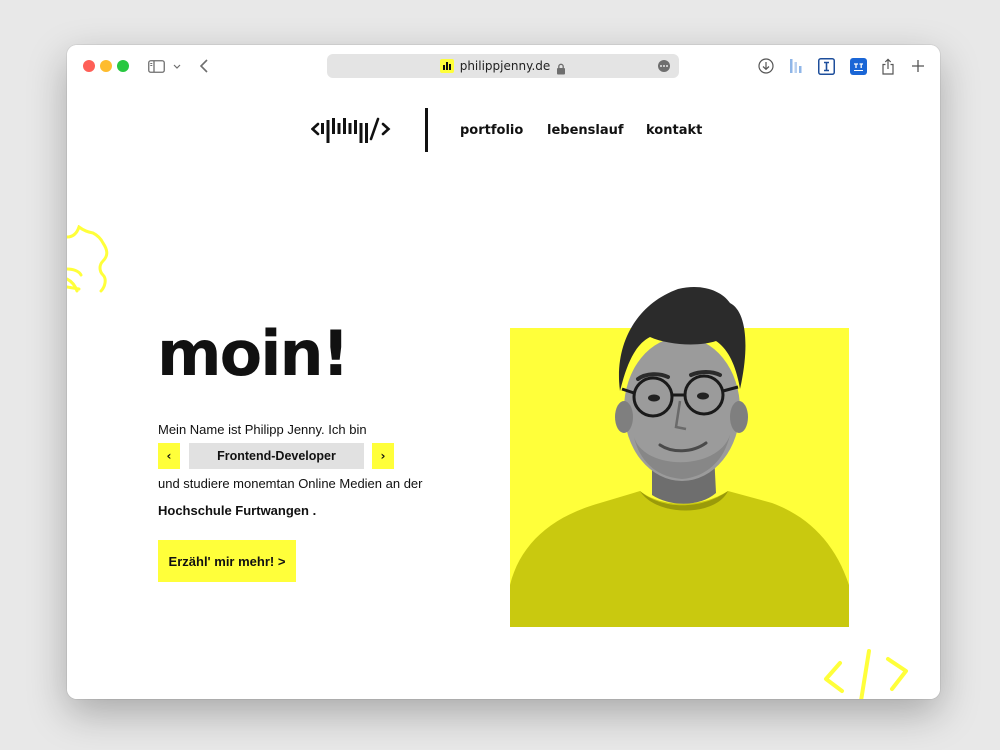 This screenshot has width=1000, height=750. What do you see at coordinates (918, 66) in the screenshot?
I see `plus-icon` at bounding box center [918, 66].